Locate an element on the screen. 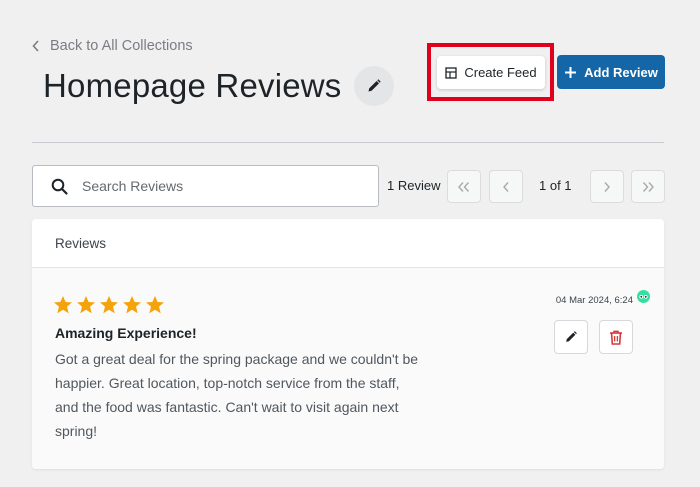 This screenshot has width=700, height=487. tripadvisor-icon is located at coordinates (643, 296).